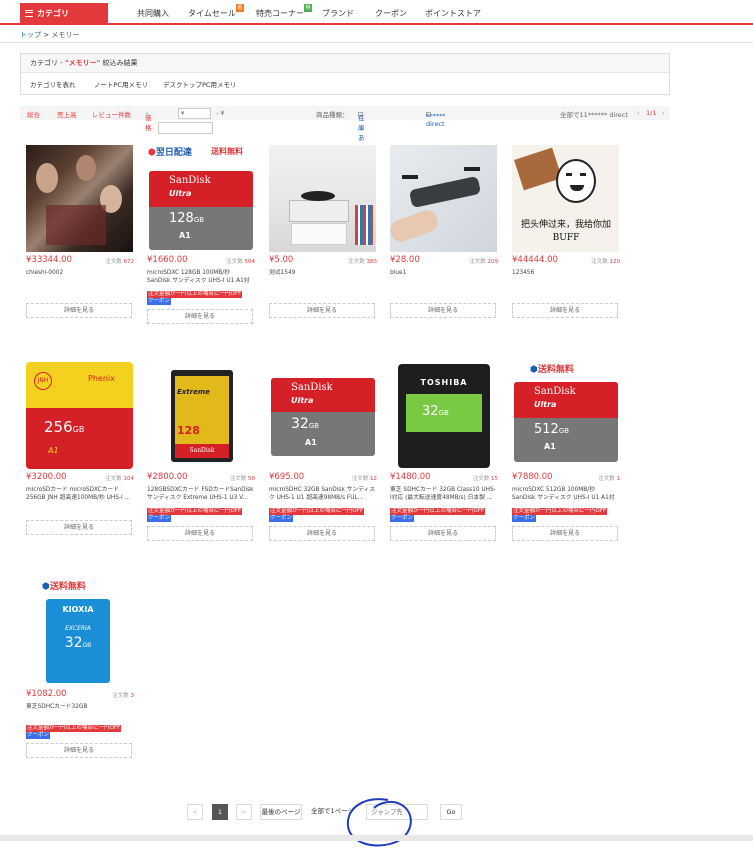 This screenshot has height=851, width=753. I want to click on phenix-label: Phenix, so click(101, 378).